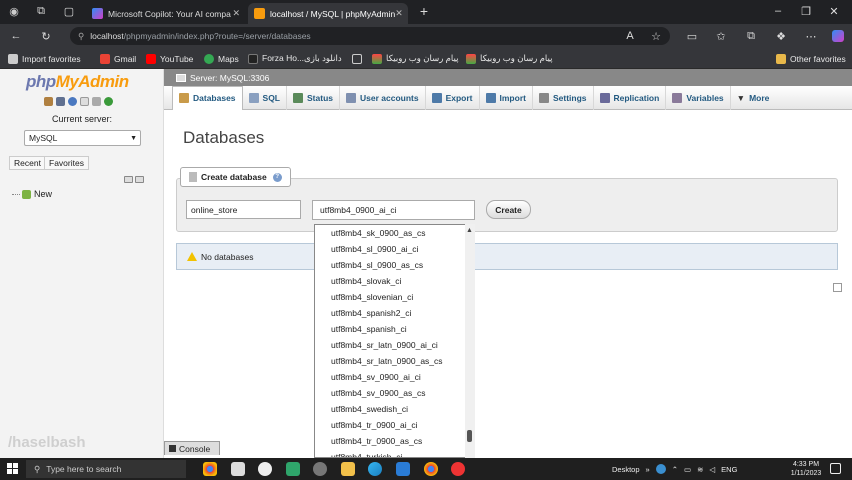 The width and height of the screenshot is (852, 480). What do you see at coordinates (753, 98) in the screenshot?
I see `menu-more: ▼ More` at bounding box center [753, 98].